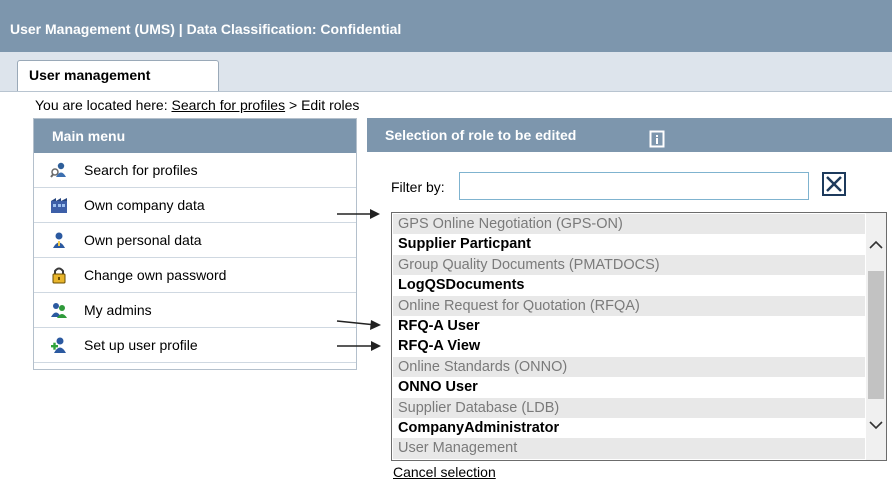 The height and width of the screenshot is (481, 892). I want to click on tab-user-management: User management, so click(118, 75).